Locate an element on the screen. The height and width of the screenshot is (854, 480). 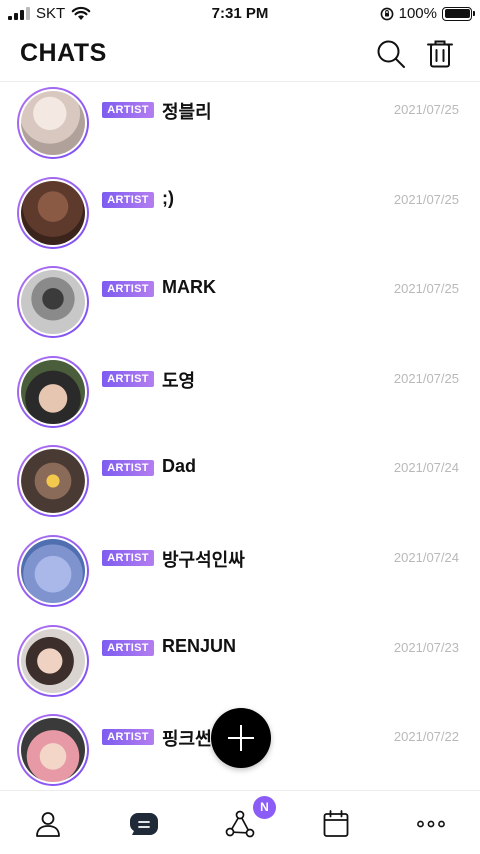
chat-row: ARTIST 방구석인싸 2021/07/24 is located at coordinates (240, 576).